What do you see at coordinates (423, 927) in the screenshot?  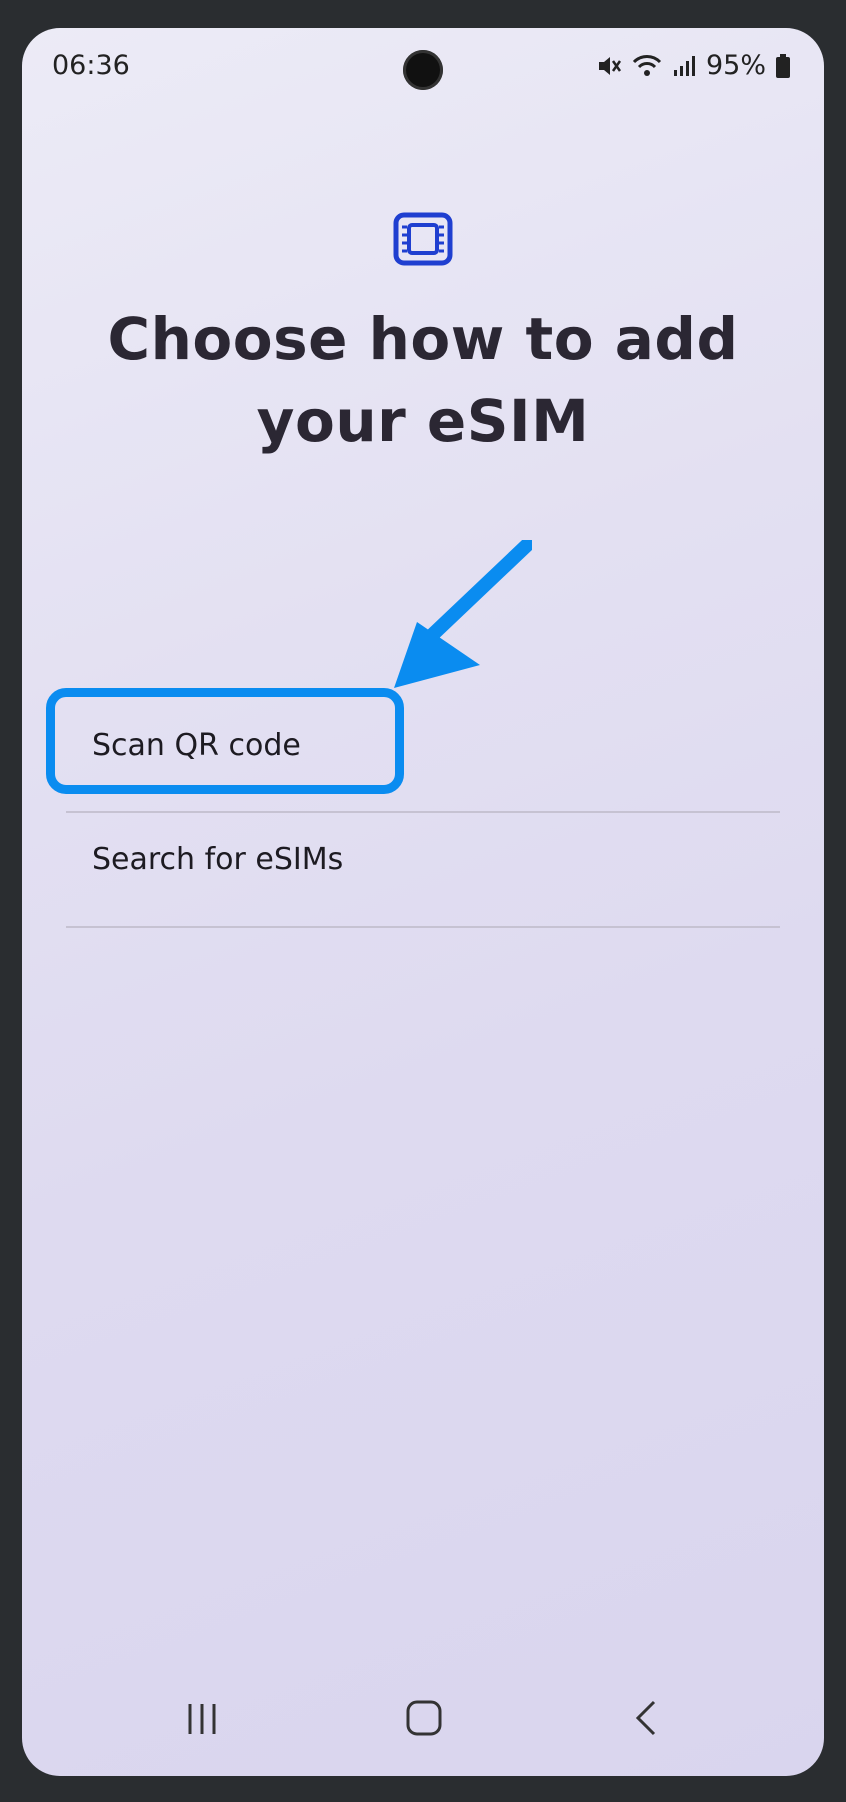 I see `divider` at bounding box center [423, 927].